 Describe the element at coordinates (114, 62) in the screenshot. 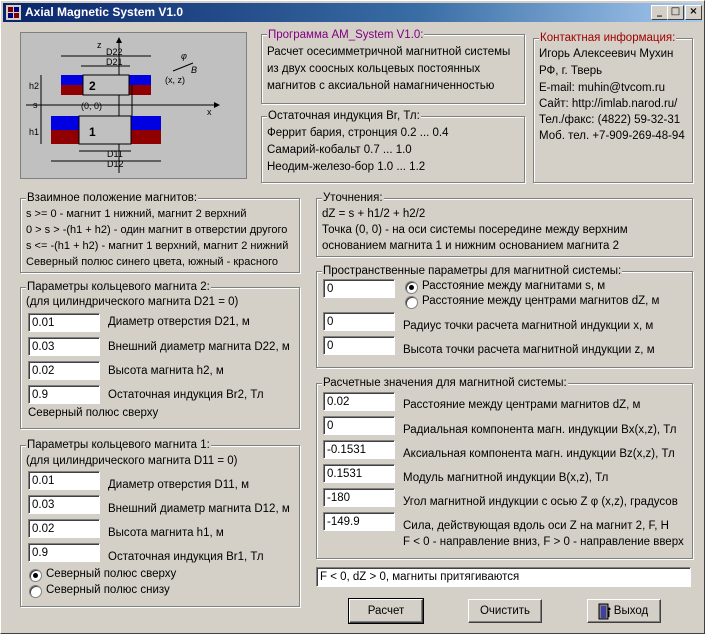

I see `diagram-label-d21: D21` at that location.